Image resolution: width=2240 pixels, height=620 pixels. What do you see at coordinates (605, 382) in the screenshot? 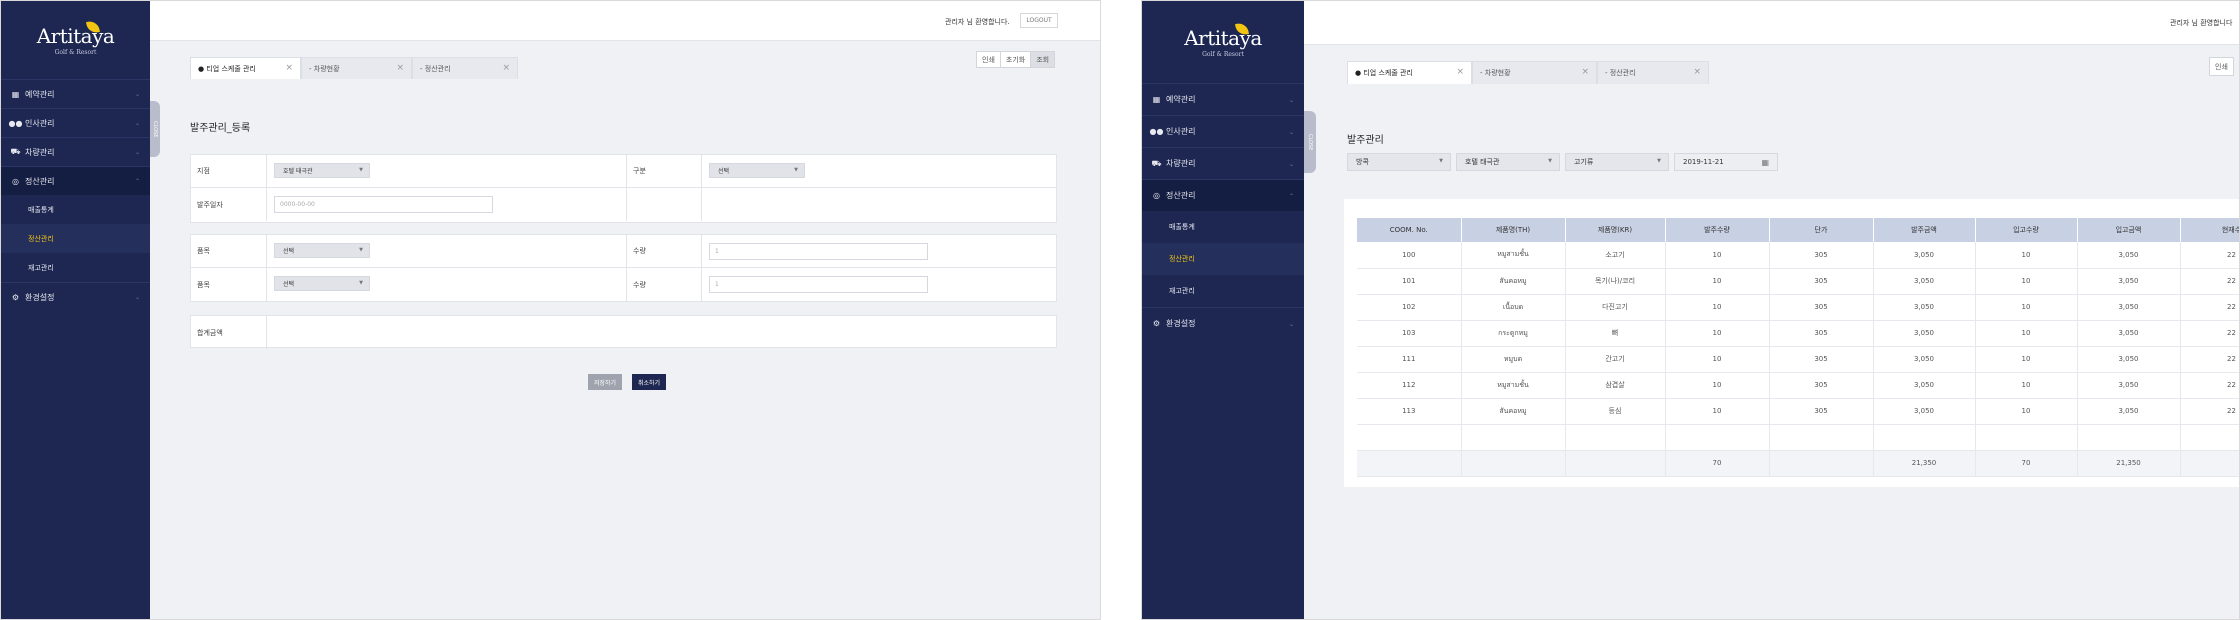
I see `save-button: 저장하기` at bounding box center [605, 382].